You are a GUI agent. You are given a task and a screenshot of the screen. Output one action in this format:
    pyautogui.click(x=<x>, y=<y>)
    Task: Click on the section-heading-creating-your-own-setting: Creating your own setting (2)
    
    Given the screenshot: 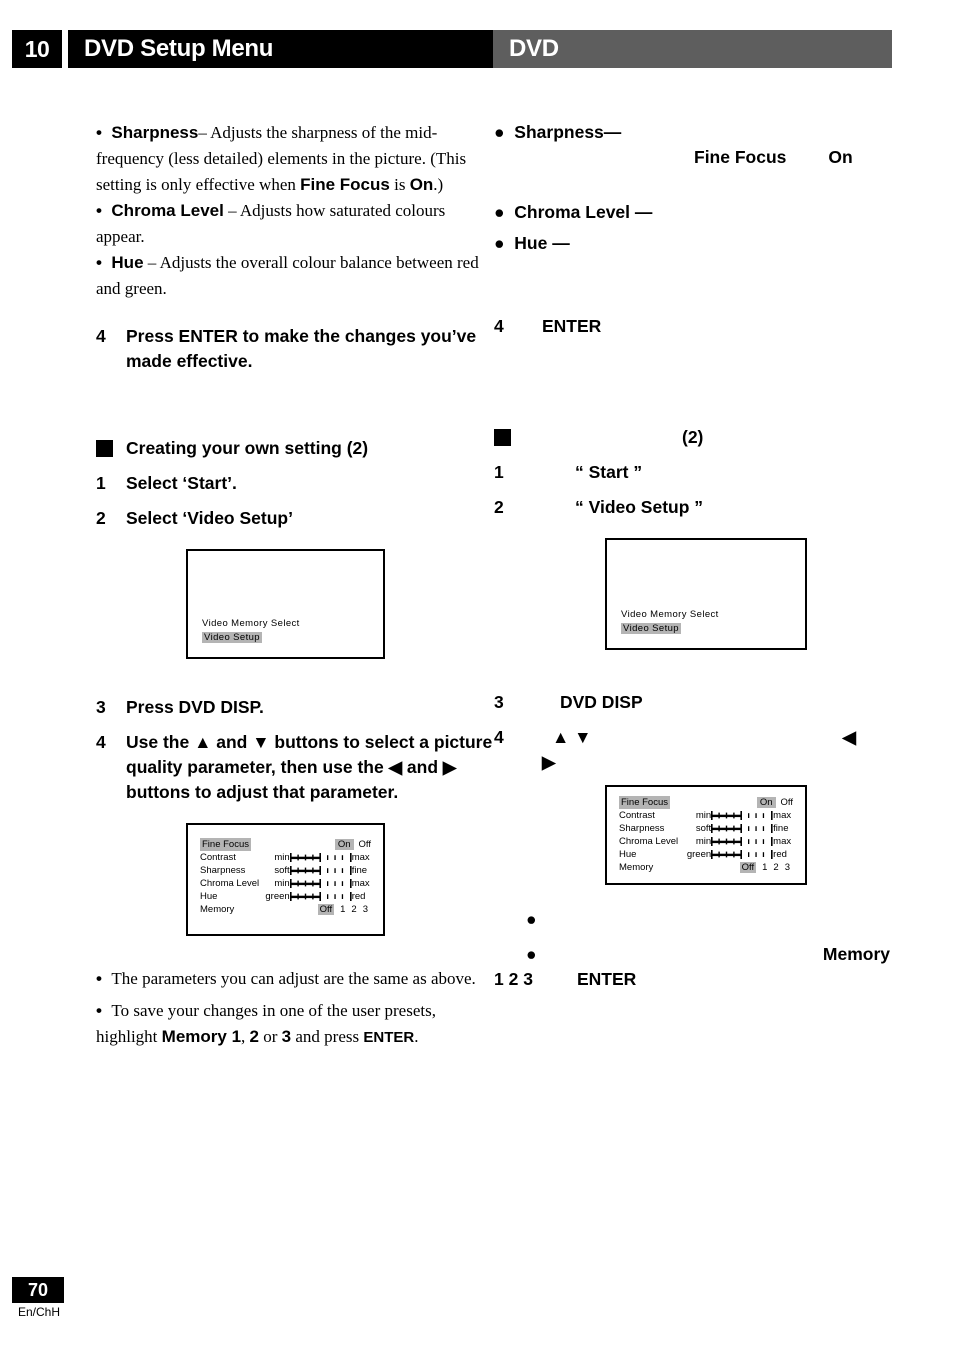 What is the action you would take?
    pyautogui.click(x=296, y=448)
    